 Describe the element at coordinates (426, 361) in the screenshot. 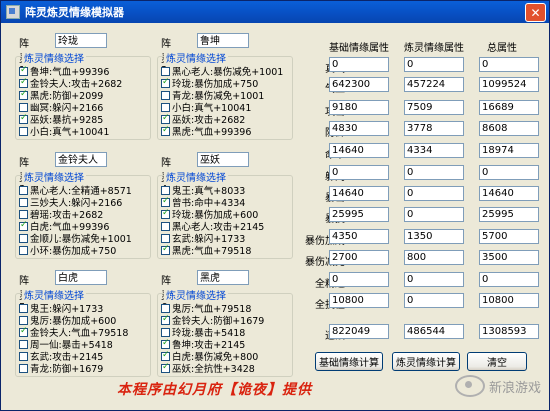

I see `lianling-calc-button: 炼灵情缘计算` at that location.